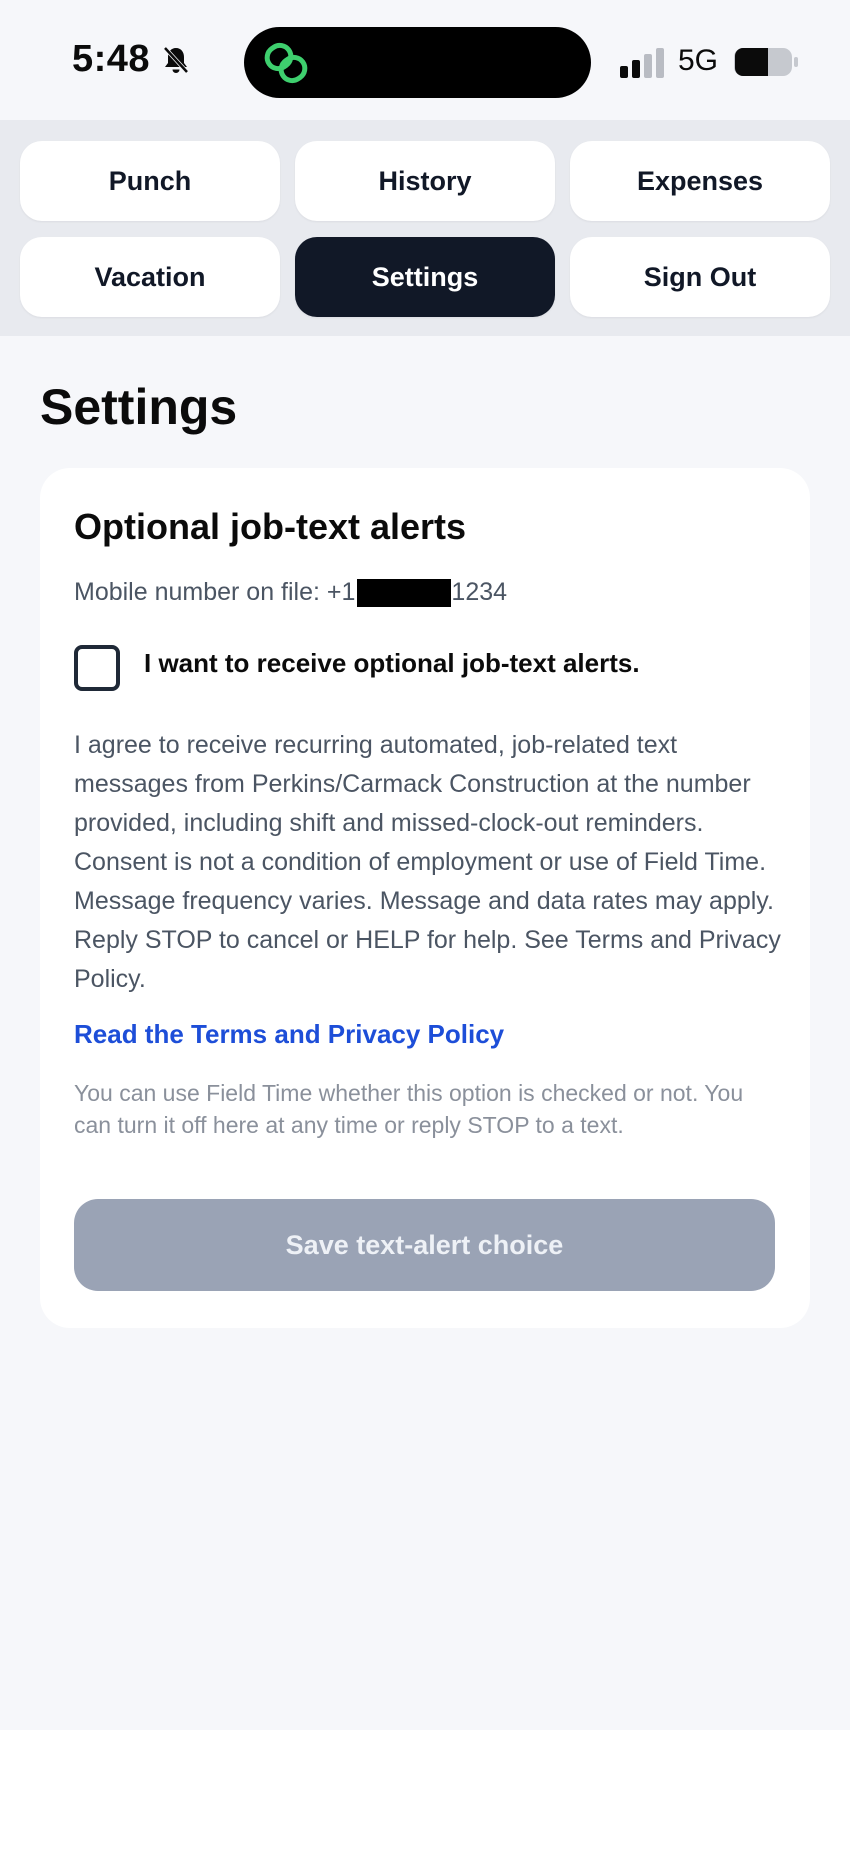 This screenshot has height=1850, width=850. What do you see at coordinates (139, 407) in the screenshot?
I see `page-title: Settings` at bounding box center [139, 407].